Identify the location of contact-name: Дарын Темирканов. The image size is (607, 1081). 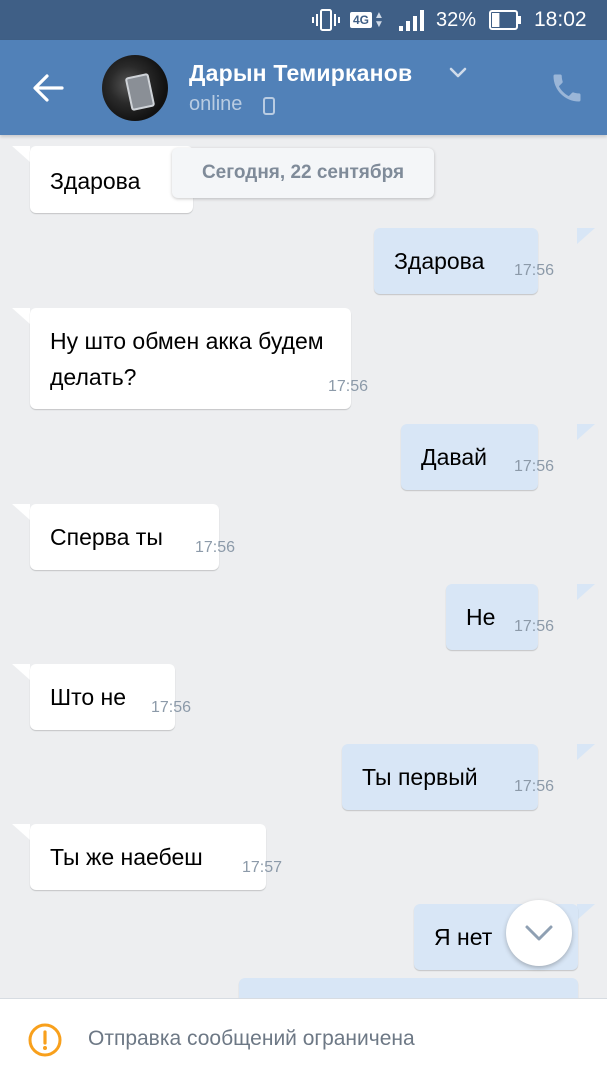
(300, 73).